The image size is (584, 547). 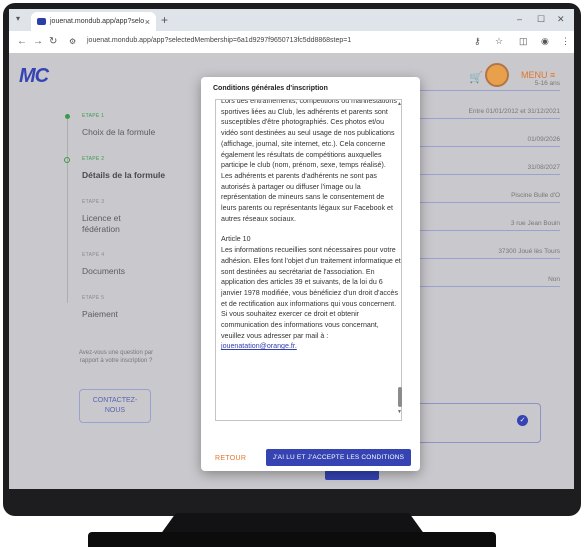 I want to click on tab-title: jouenat.mondub.app/app?selo, so click(x=97, y=21).